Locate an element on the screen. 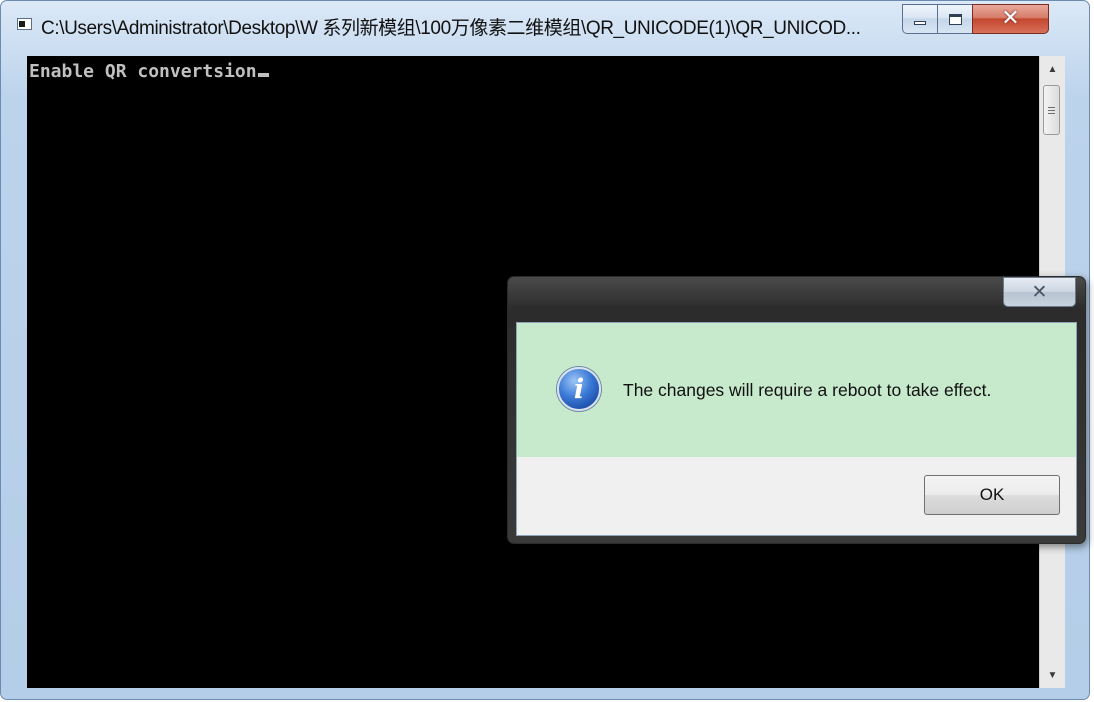  ok-button: OK is located at coordinates (992, 495).